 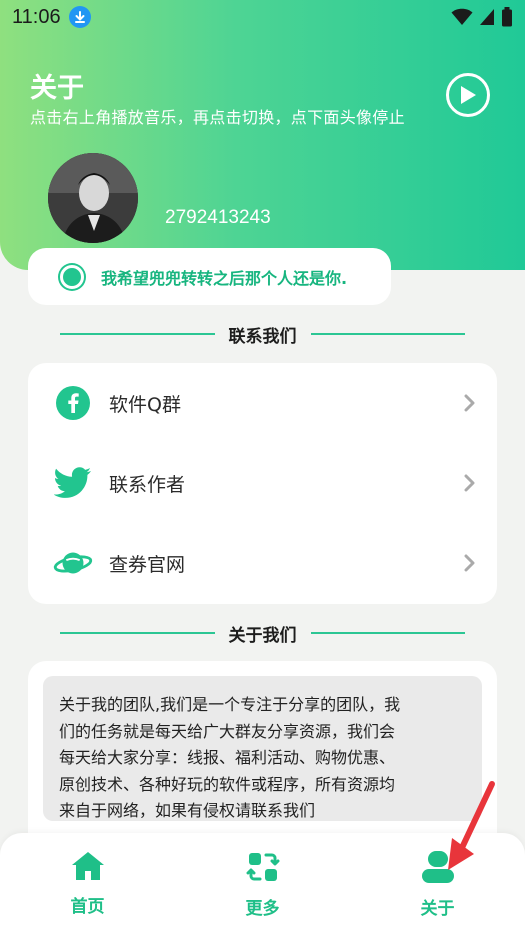 What do you see at coordinates (87, 907) in the screenshot?
I see `nav-label: 首页` at bounding box center [87, 907].